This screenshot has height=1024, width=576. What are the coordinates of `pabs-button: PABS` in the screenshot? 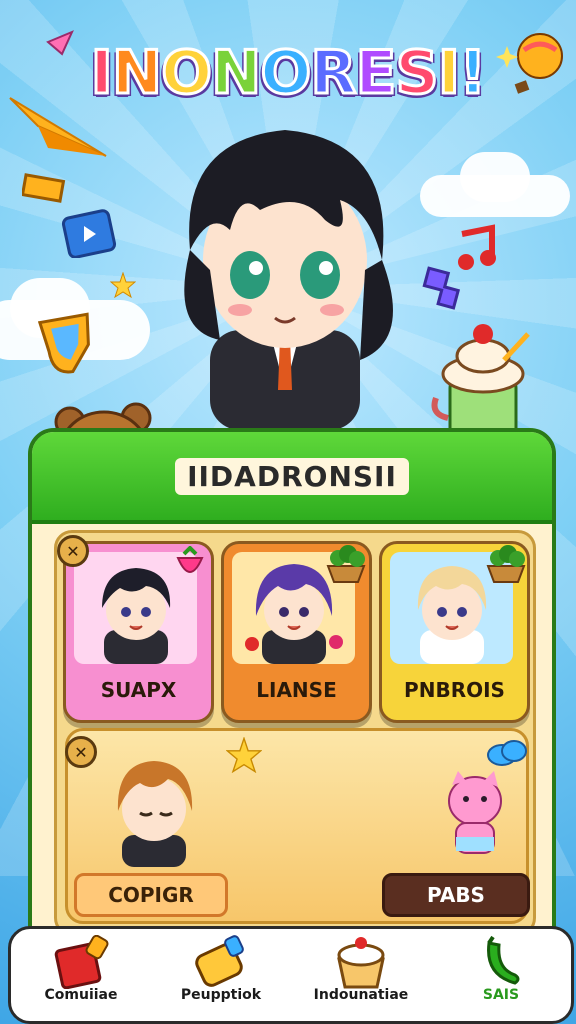 It's located at (456, 895).